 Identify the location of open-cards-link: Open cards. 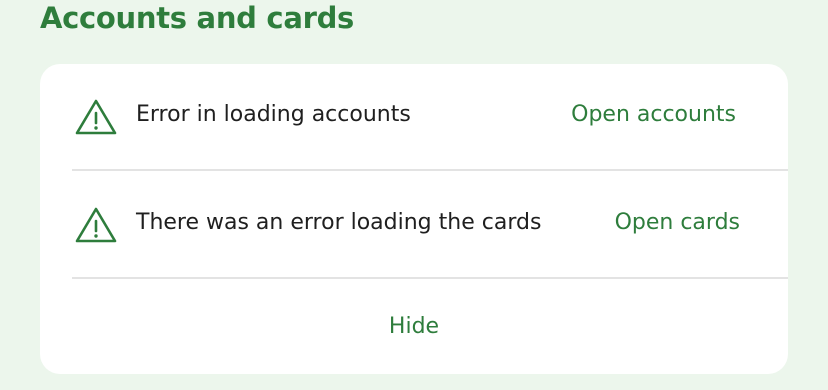
(677, 222).